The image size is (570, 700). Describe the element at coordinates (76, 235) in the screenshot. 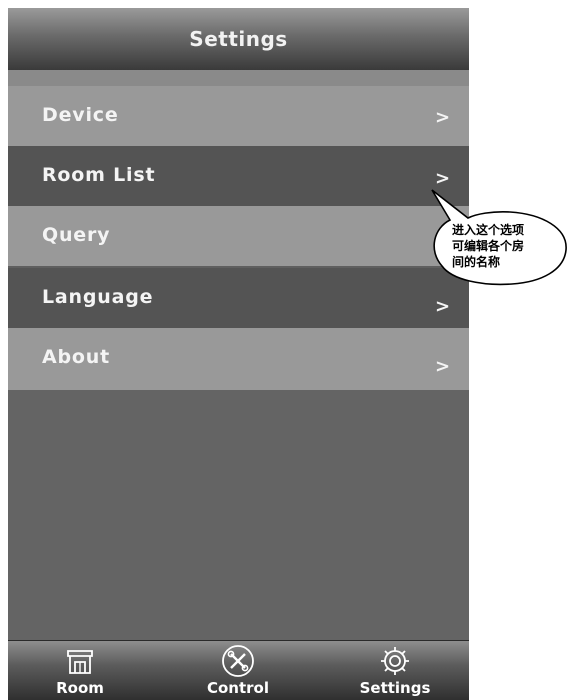

I see `menu-item-label: Query` at that location.